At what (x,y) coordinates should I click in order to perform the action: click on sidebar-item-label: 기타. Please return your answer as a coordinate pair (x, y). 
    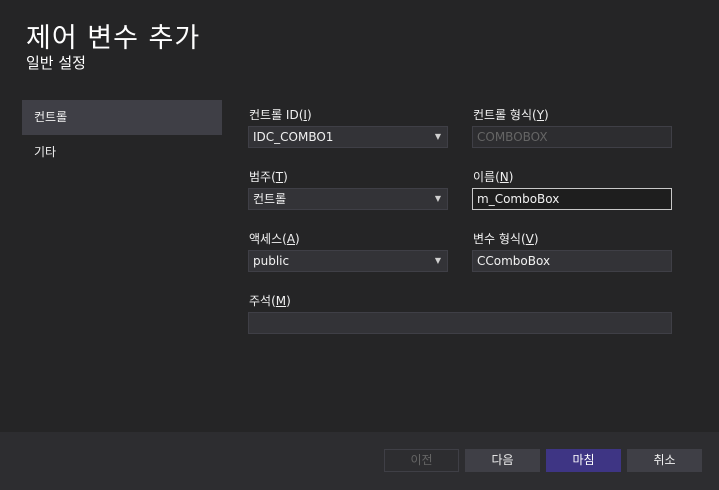
    Looking at the image, I should click on (45, 152).